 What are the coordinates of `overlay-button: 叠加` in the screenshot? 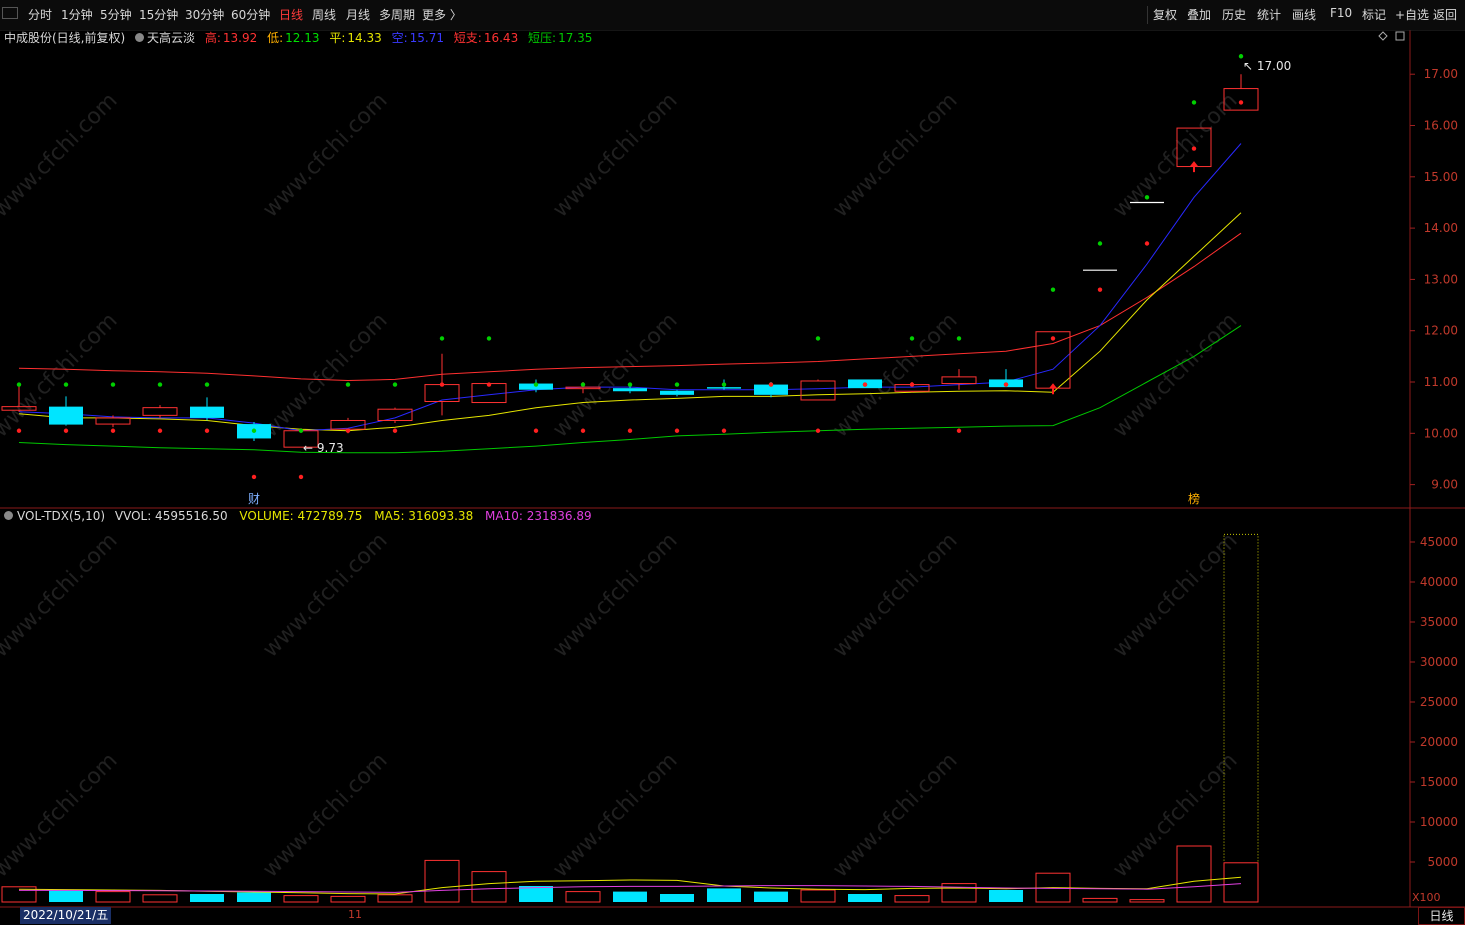 It's located at (1199, 14).